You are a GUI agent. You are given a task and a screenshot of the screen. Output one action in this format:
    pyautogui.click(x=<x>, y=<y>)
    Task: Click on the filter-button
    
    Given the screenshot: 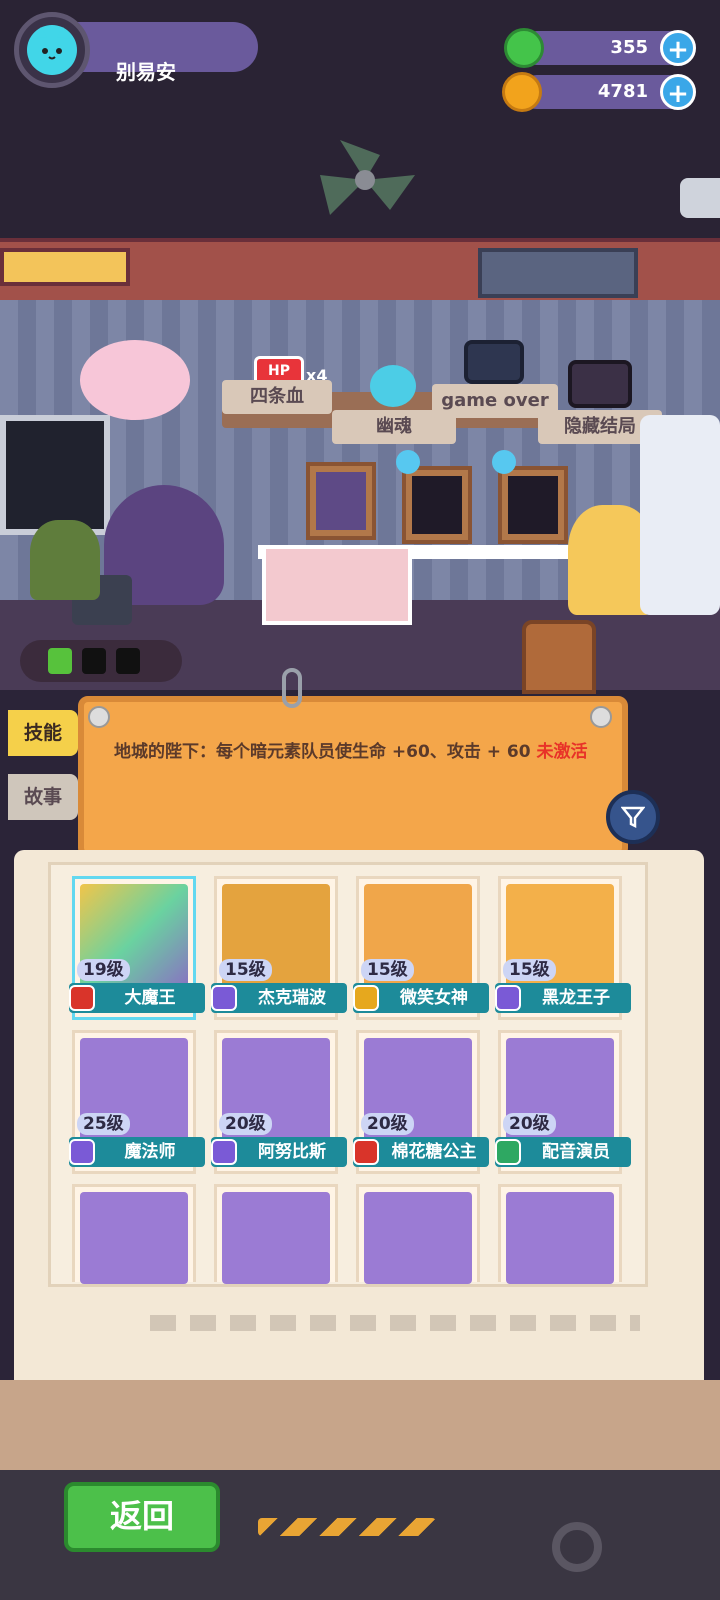 What is the action you would take?
    pyautogui.click(x=633, y=817)
    